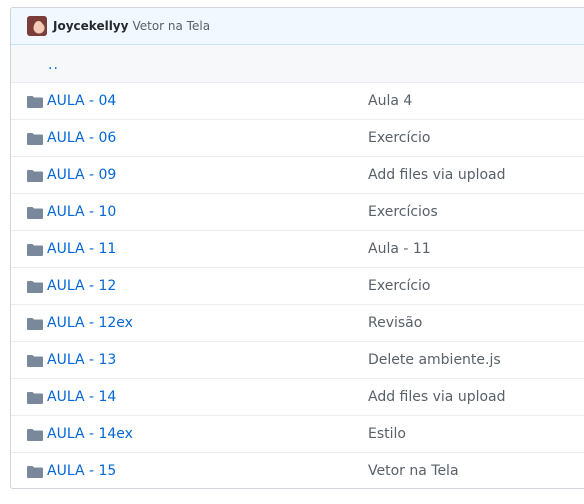 The image size is (584, 504). Describe the element at coordinates (434, 360) in the screenshot. I see `commit-message-link: Delete ambiente.js` at that location.